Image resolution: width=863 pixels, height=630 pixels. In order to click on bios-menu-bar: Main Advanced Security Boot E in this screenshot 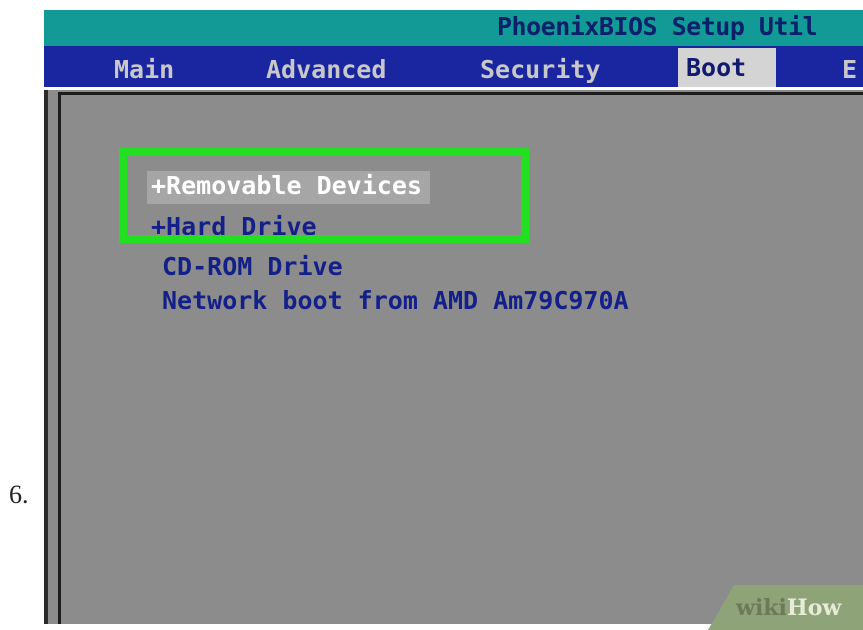, I will do `click(453, 68)`.